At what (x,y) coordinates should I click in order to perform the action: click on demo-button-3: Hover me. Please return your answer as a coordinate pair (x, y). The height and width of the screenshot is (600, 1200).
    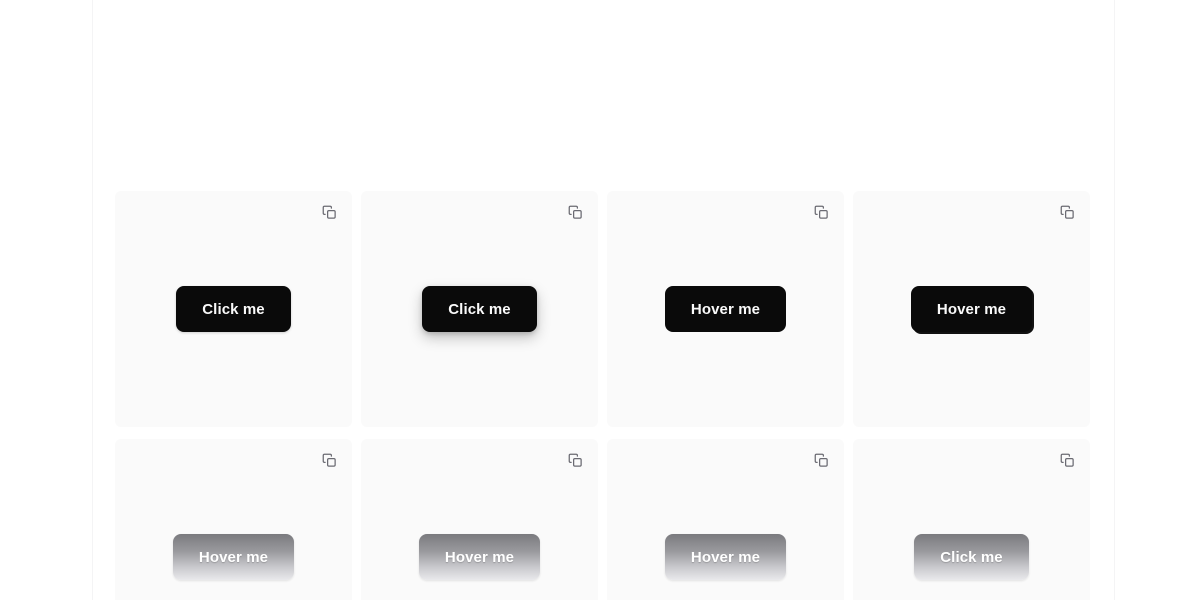
    Looking at the image, I should click on (725, 309).